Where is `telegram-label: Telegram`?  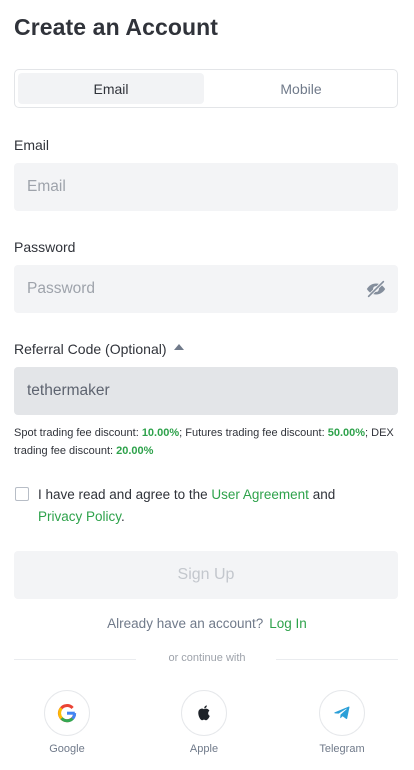
telegram-label: Telegram is located at coordinates (342, 749).